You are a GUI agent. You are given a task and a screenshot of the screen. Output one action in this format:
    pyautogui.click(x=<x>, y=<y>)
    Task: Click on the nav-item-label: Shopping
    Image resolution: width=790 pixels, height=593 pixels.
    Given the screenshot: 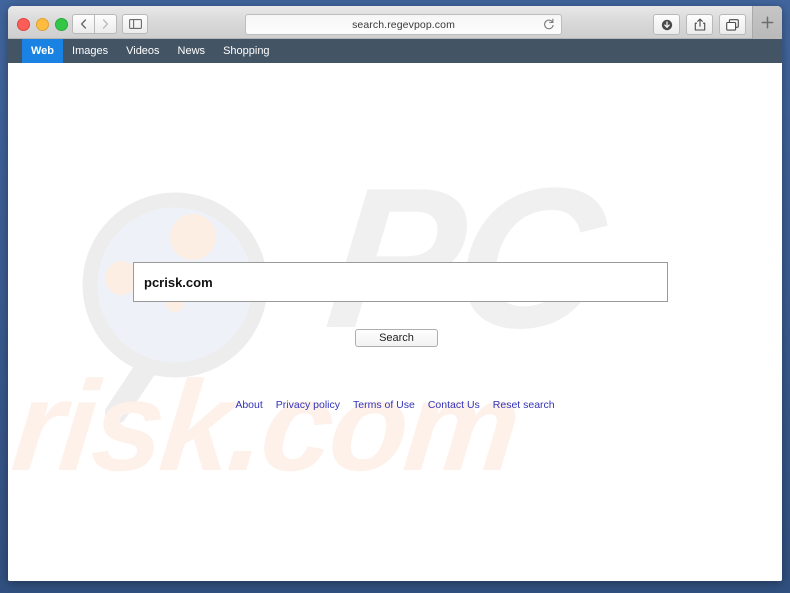 What is the action you would take?
    pyautogui.click(x=246, y=51)
    